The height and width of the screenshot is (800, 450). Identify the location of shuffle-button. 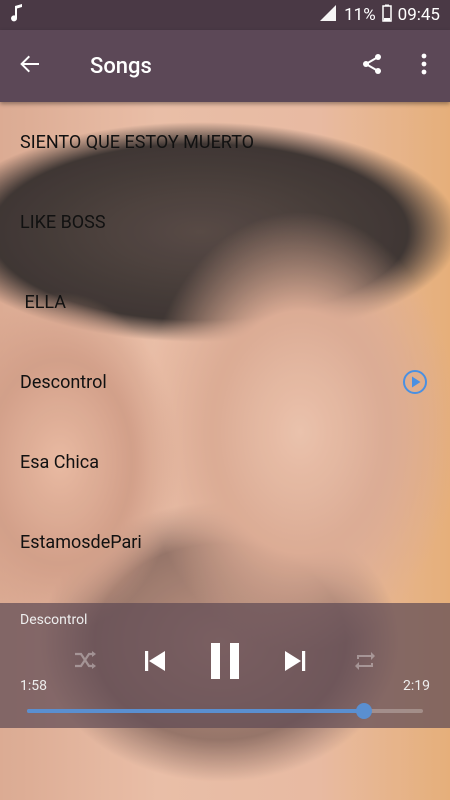
(85, 663).